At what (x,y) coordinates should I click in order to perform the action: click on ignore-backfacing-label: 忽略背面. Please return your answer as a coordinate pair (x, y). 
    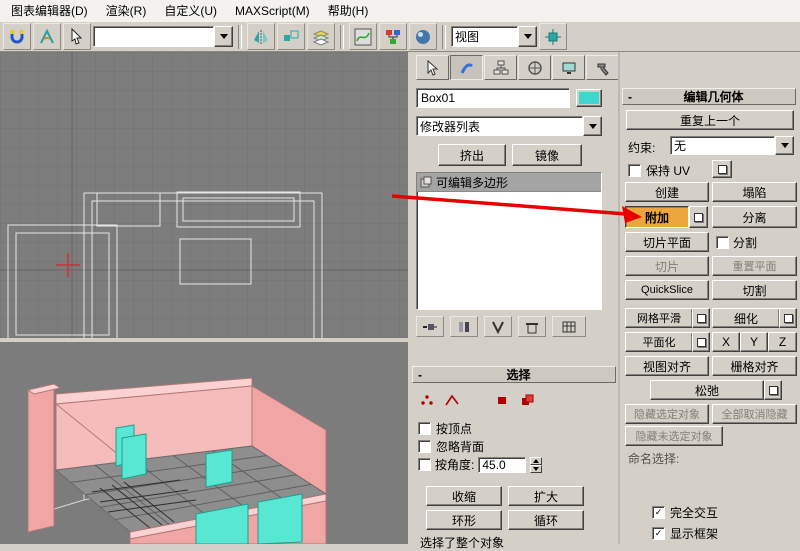
    Looking at the image, I should click on (460, 447).